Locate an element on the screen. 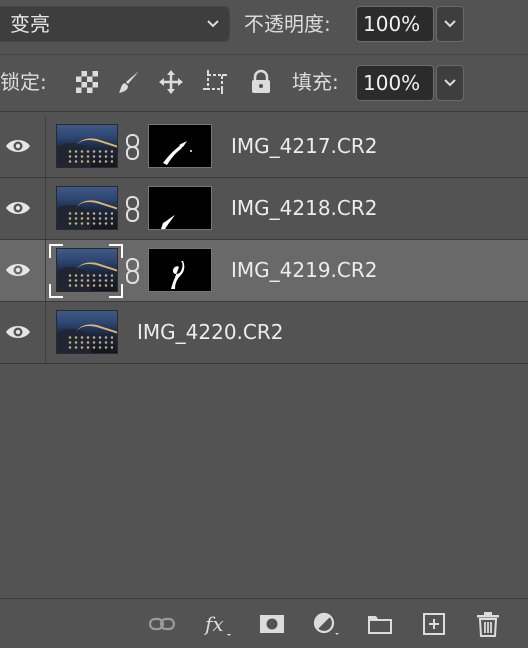  lock-image-icon is located at coordinates (129, 82).